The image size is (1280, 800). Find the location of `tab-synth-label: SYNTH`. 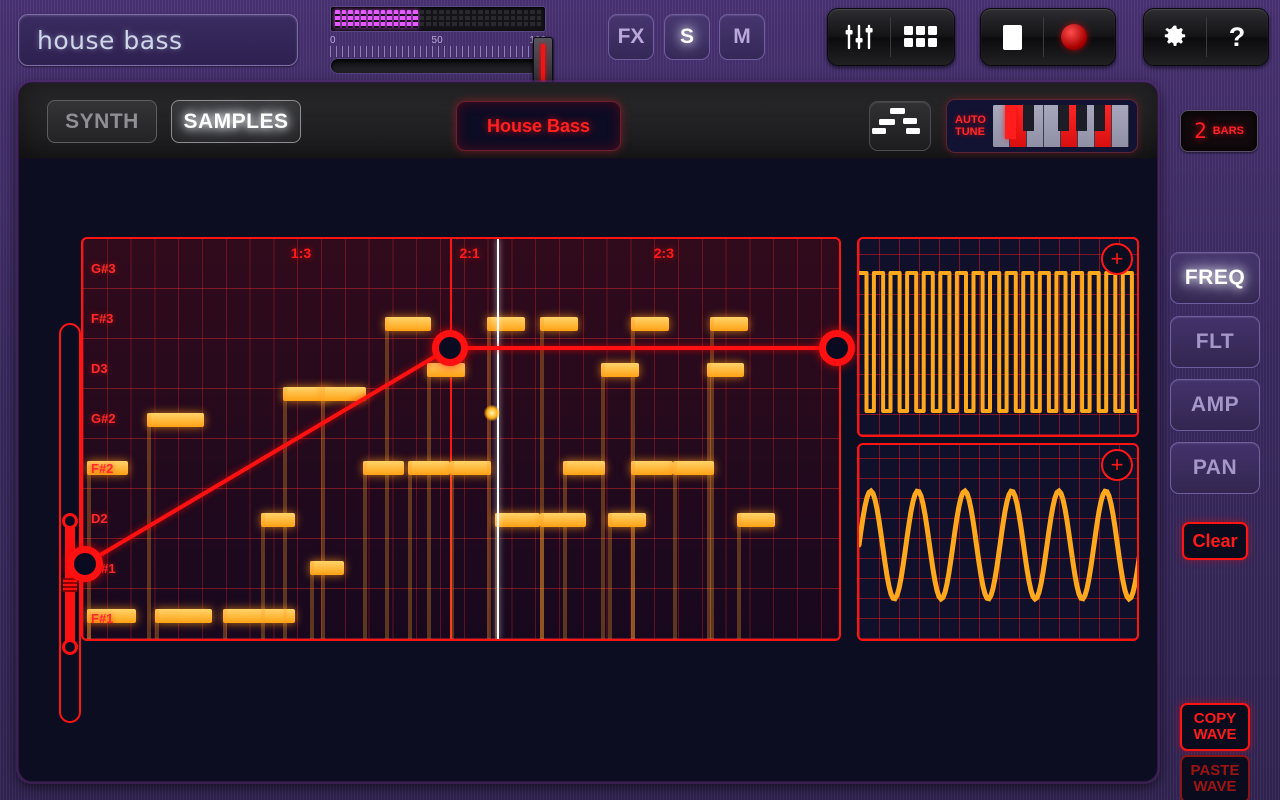

tab-synth-label: SYNTH is located at coordinates (102, 121).